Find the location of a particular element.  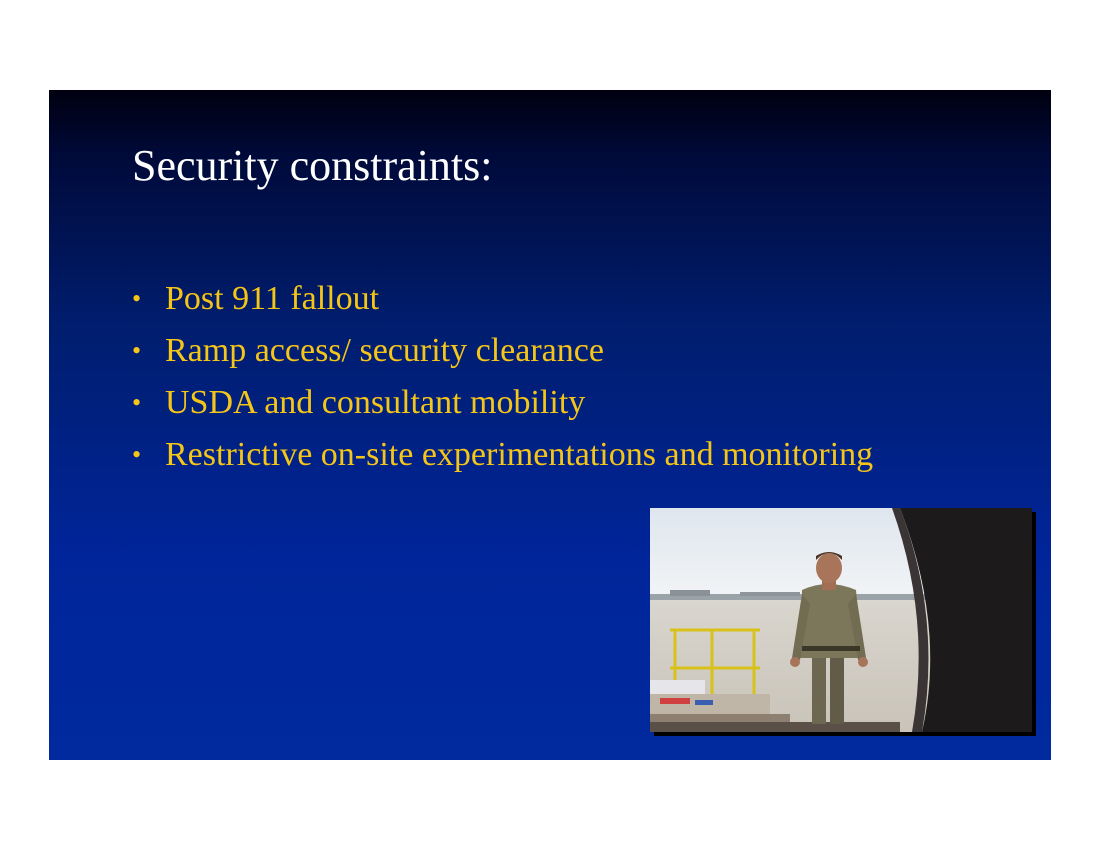

slide-title: Security constraints: is located at coordinates (312, 165).